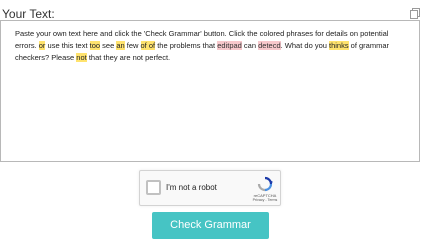 This screenshot has height=245, width=434. I want to click on text-segment: see, so click(108, 45).